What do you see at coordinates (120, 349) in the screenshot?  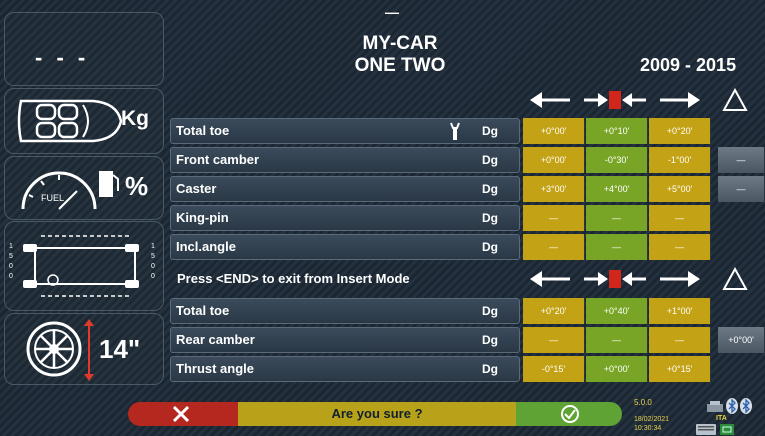 I see `wheel-size: 14"` at bounding box center [120, 349].